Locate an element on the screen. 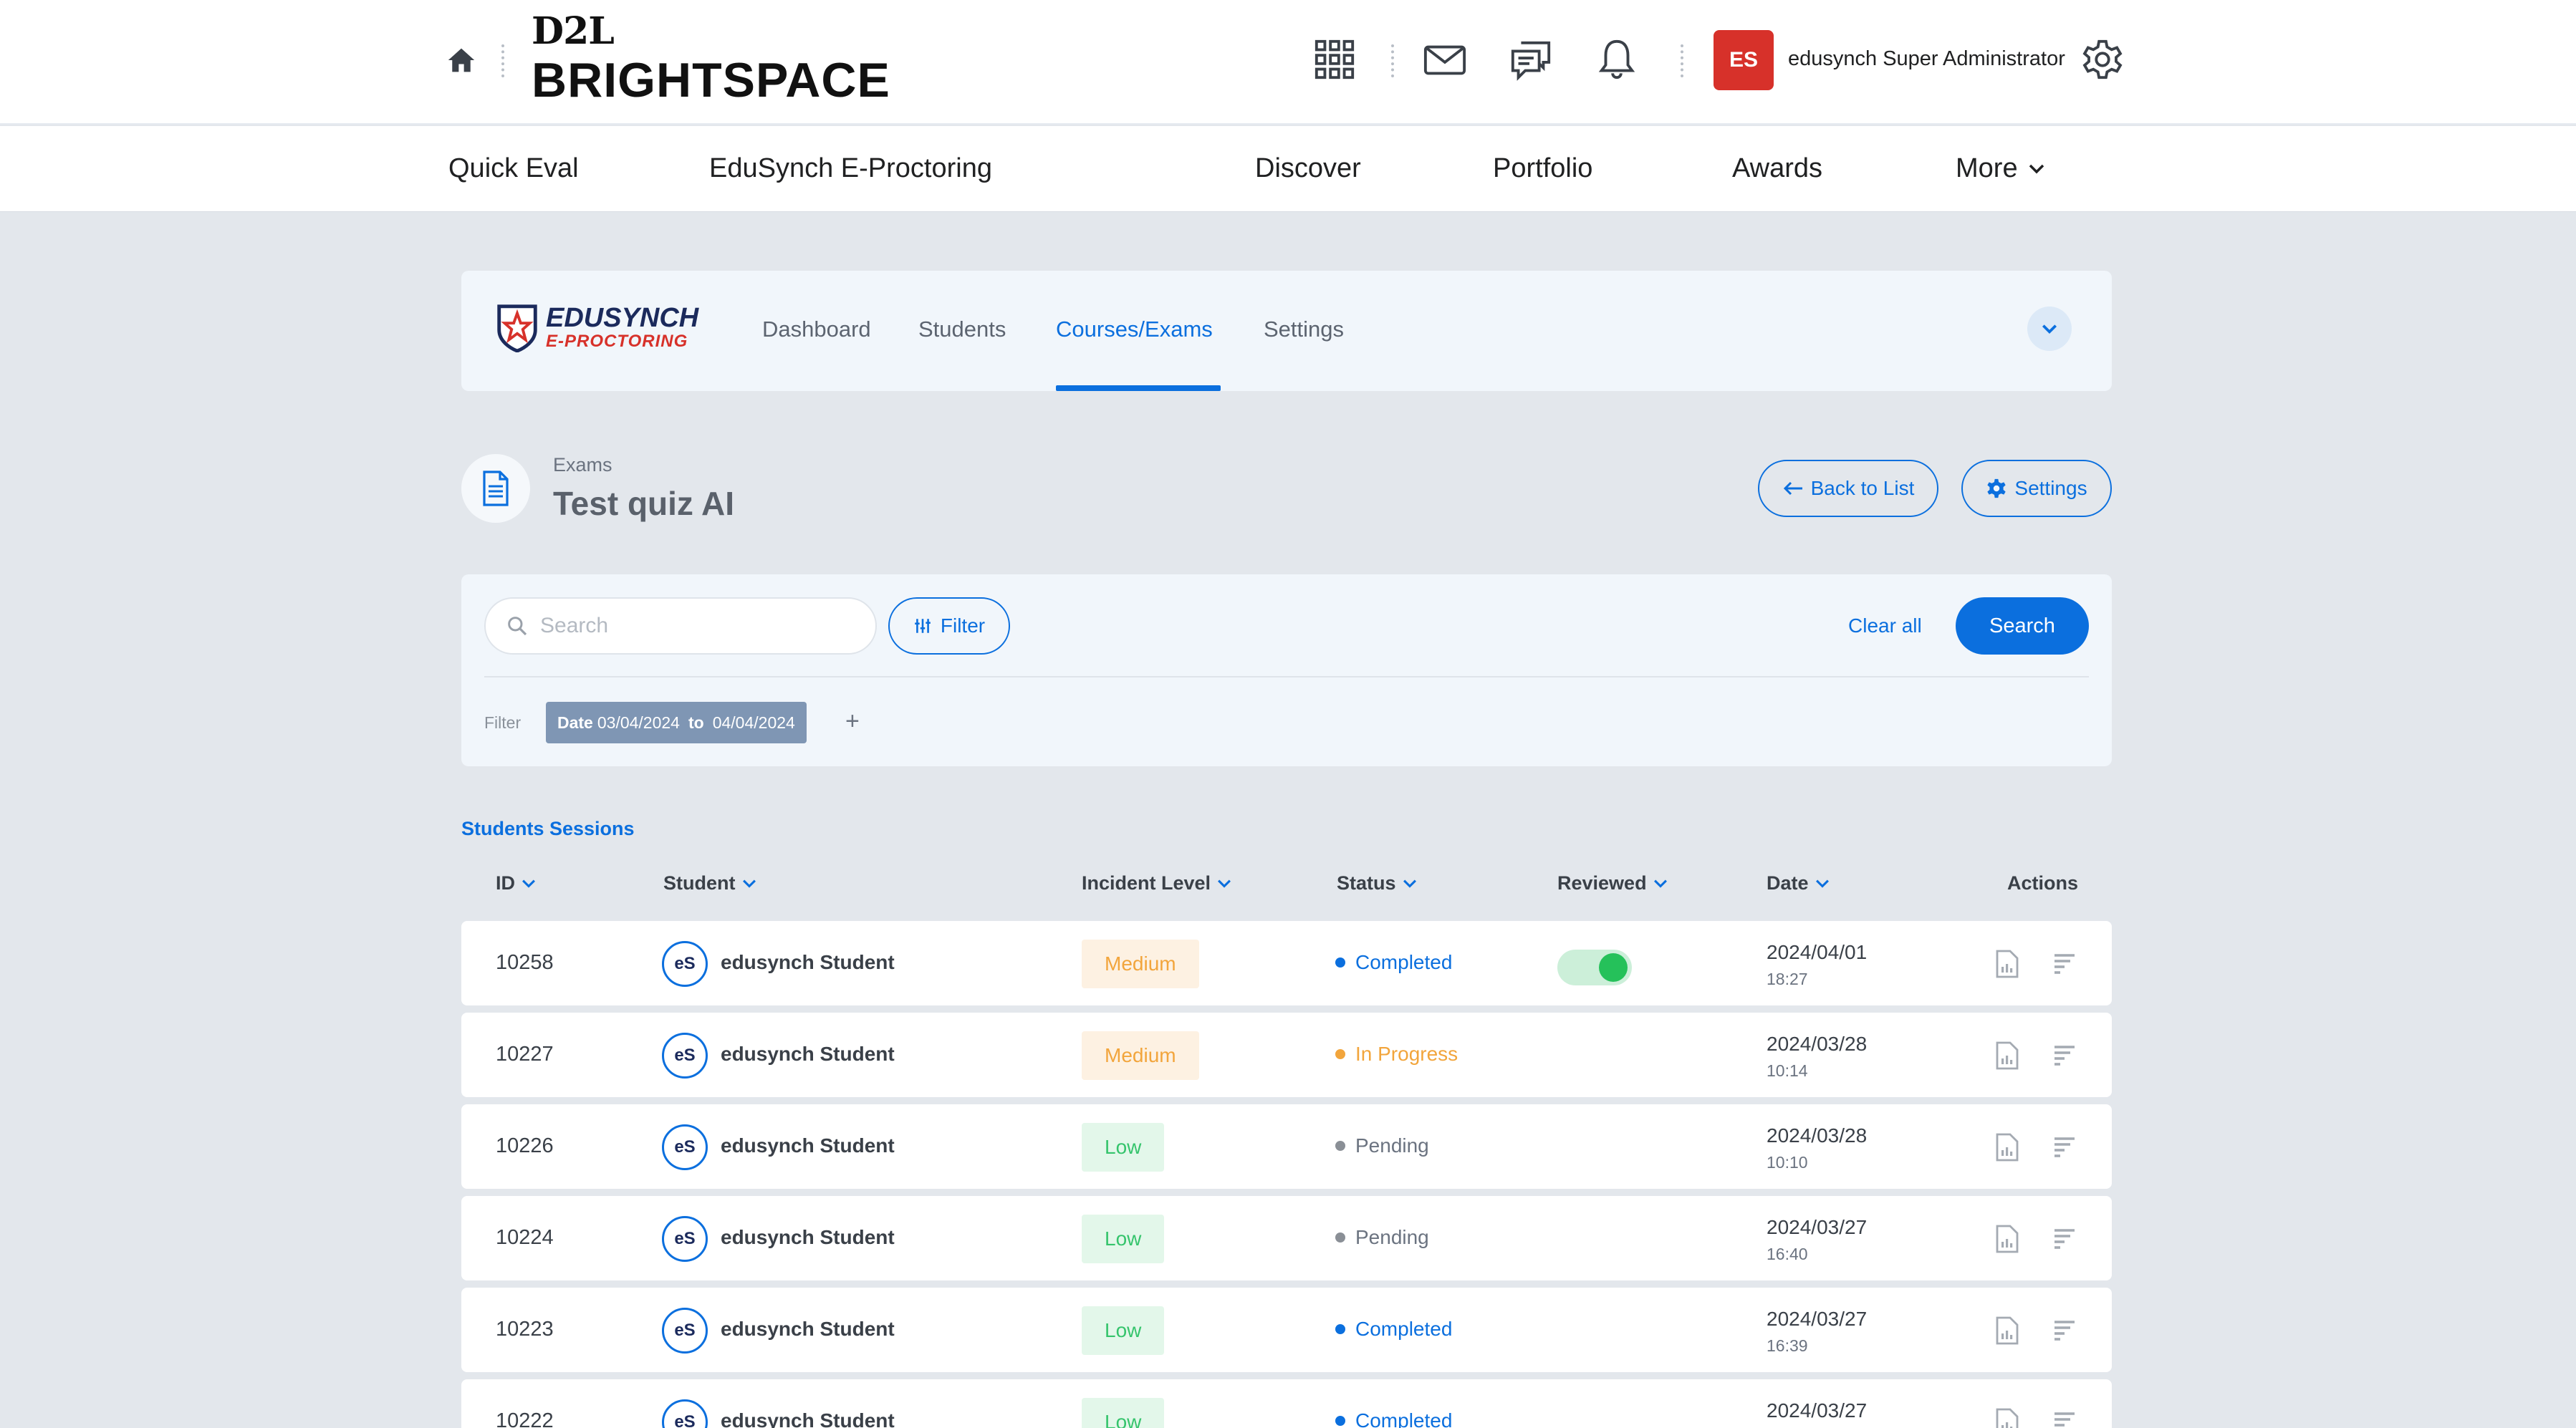 This screenshot has height=1428, width=2576. col-header-status: Status is located at coordinates (1377, 883).